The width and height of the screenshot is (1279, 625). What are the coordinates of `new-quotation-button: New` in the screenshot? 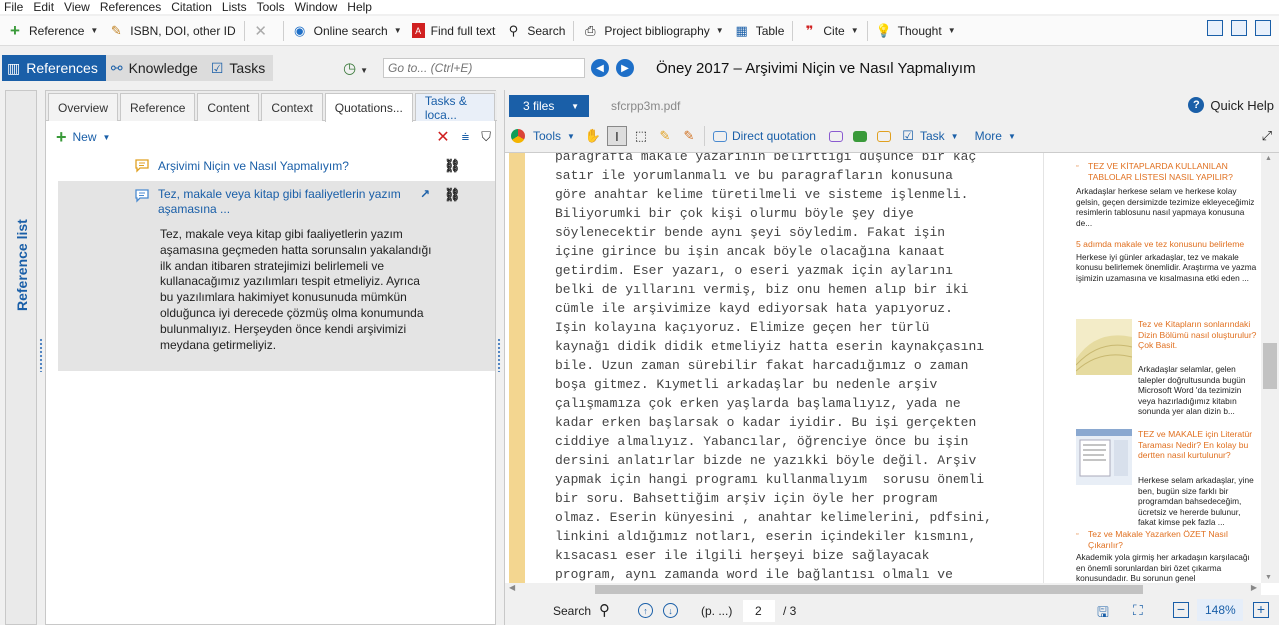 It's located at (85, 137).